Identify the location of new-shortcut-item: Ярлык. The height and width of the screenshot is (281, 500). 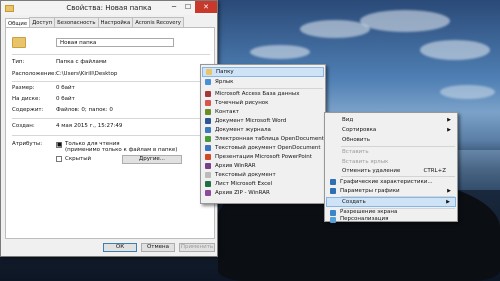
(263, 82).